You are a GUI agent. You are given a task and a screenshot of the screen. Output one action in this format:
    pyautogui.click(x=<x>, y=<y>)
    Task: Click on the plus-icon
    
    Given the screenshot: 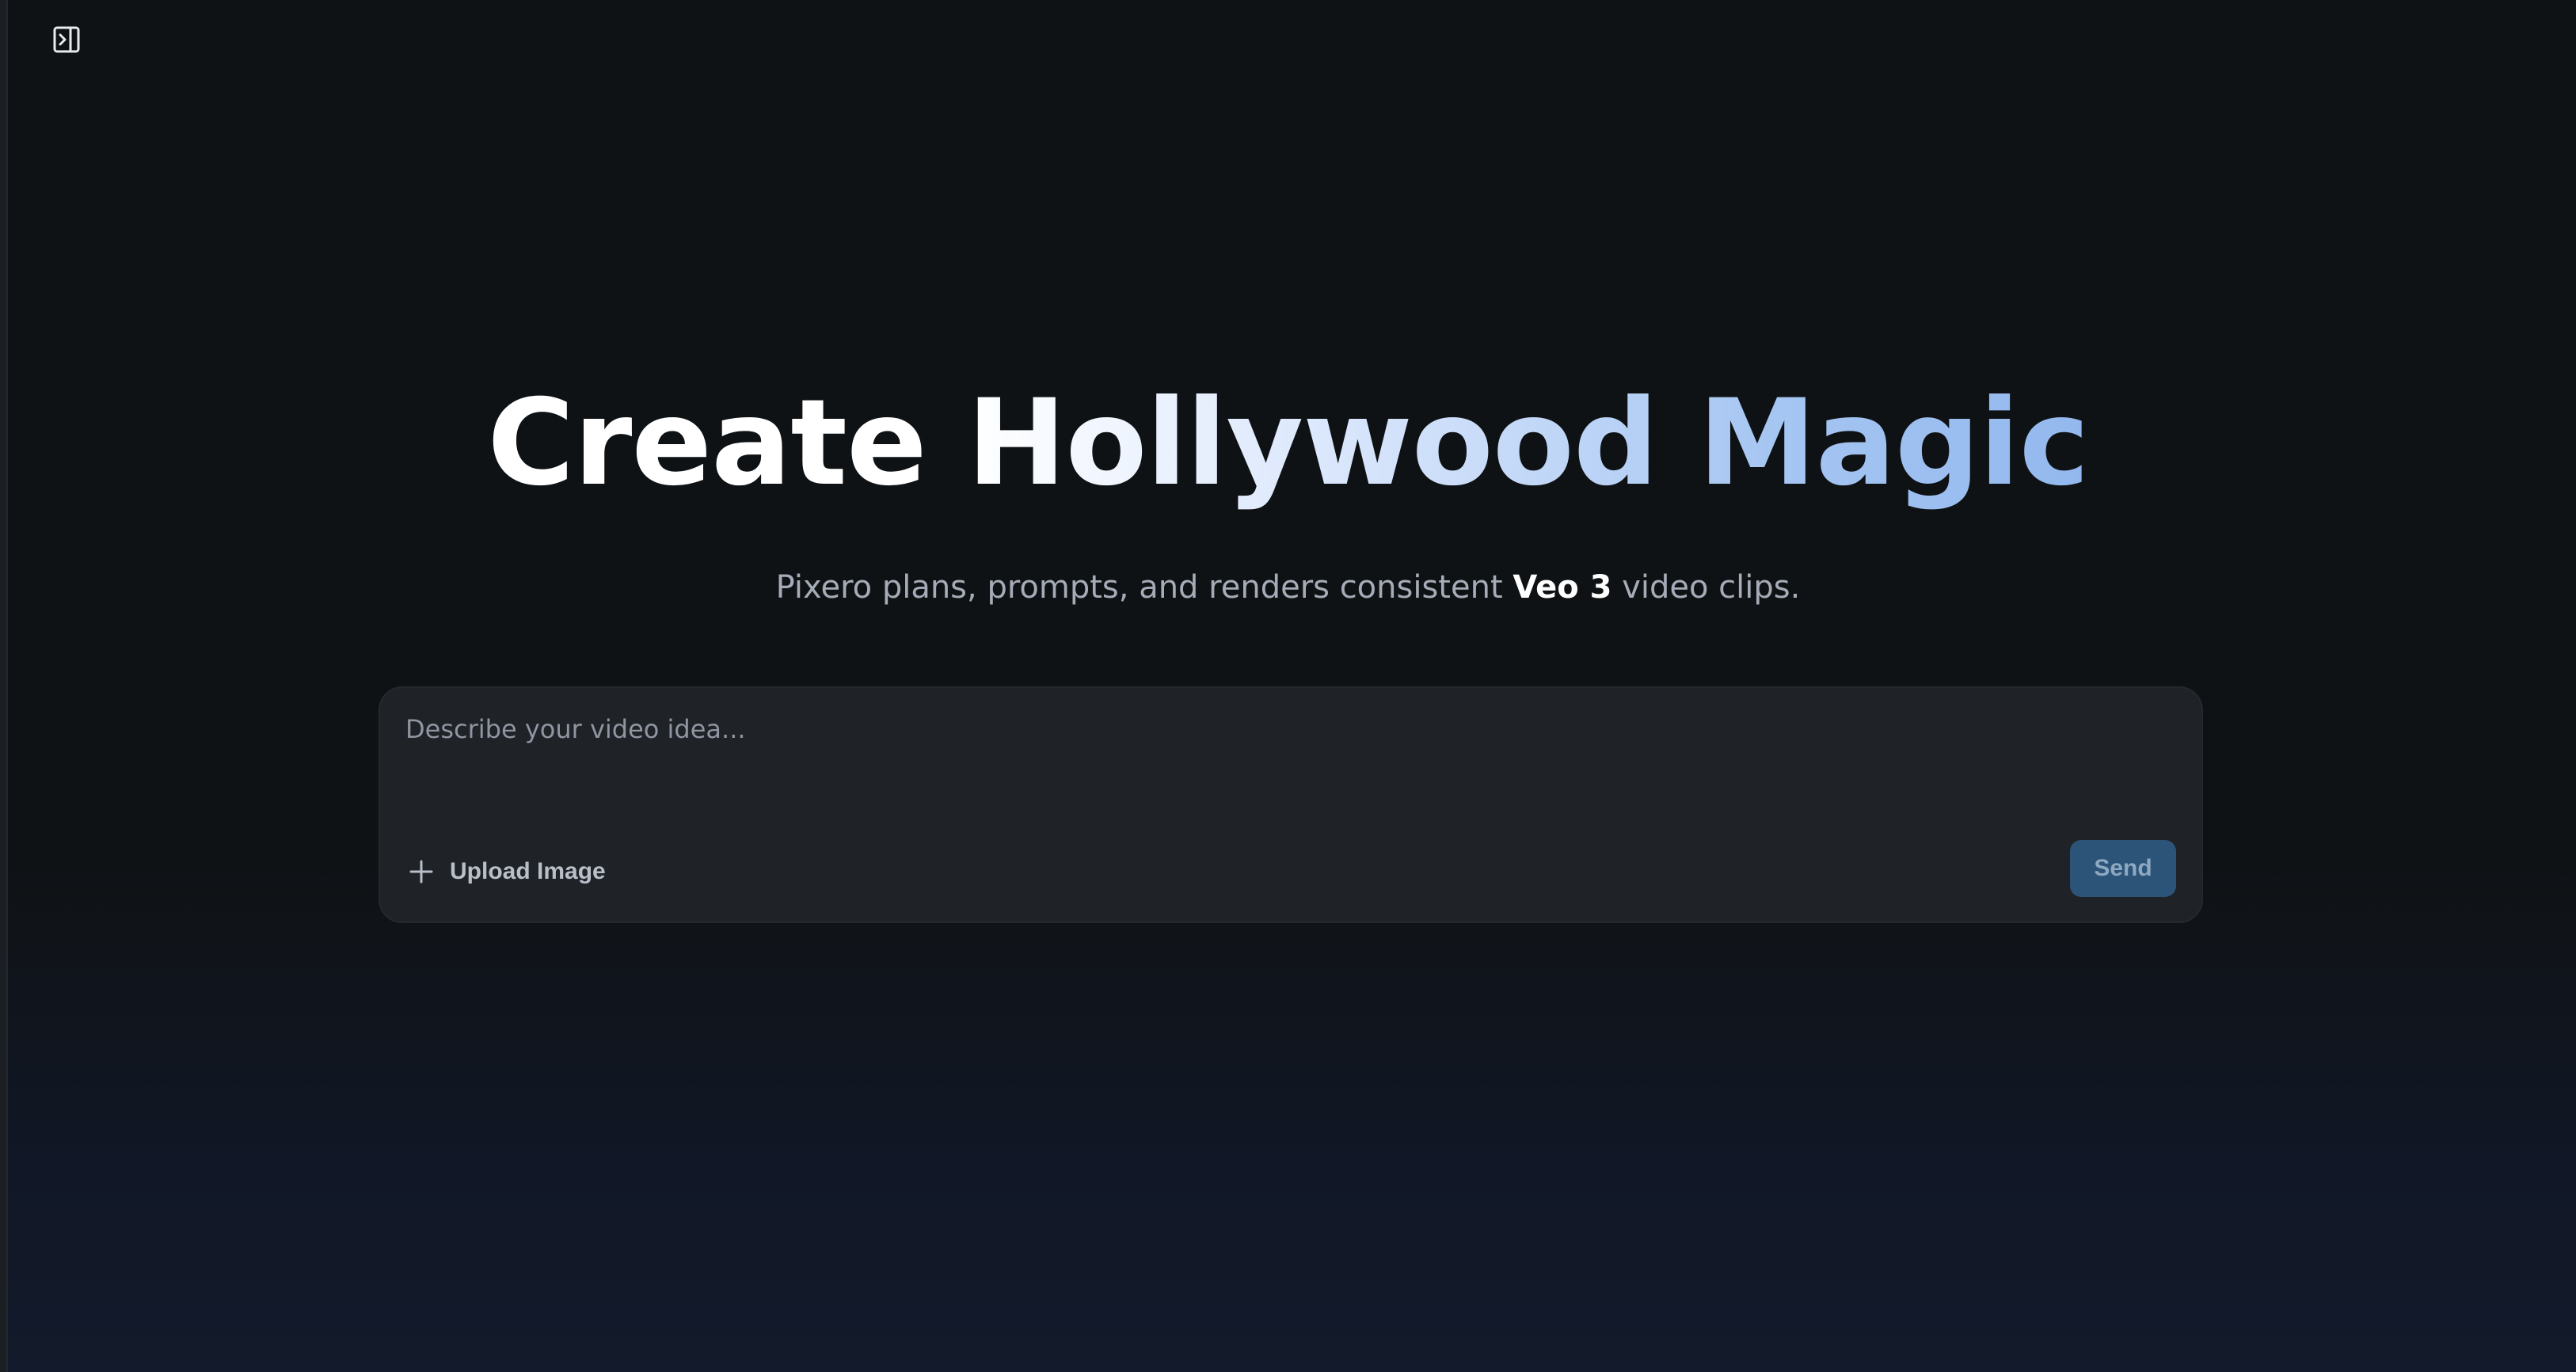 What is the action you would take?
    pyautogui.click(x=421, y=871)
    